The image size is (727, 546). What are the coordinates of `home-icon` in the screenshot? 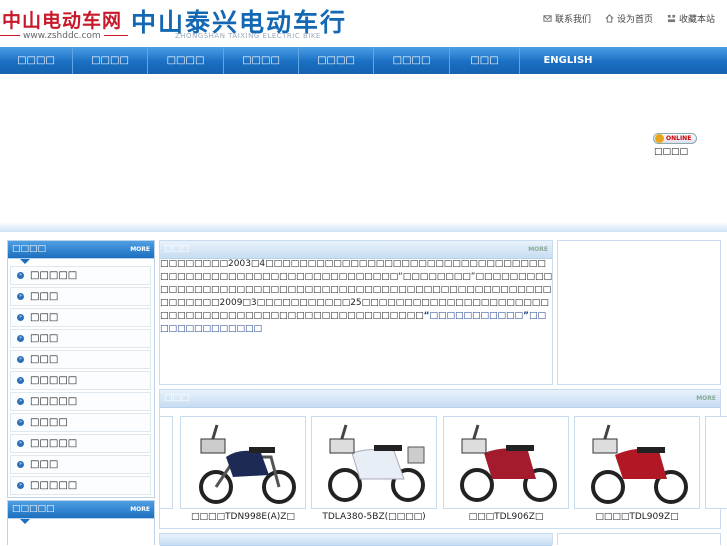 It's located at (609, 18).